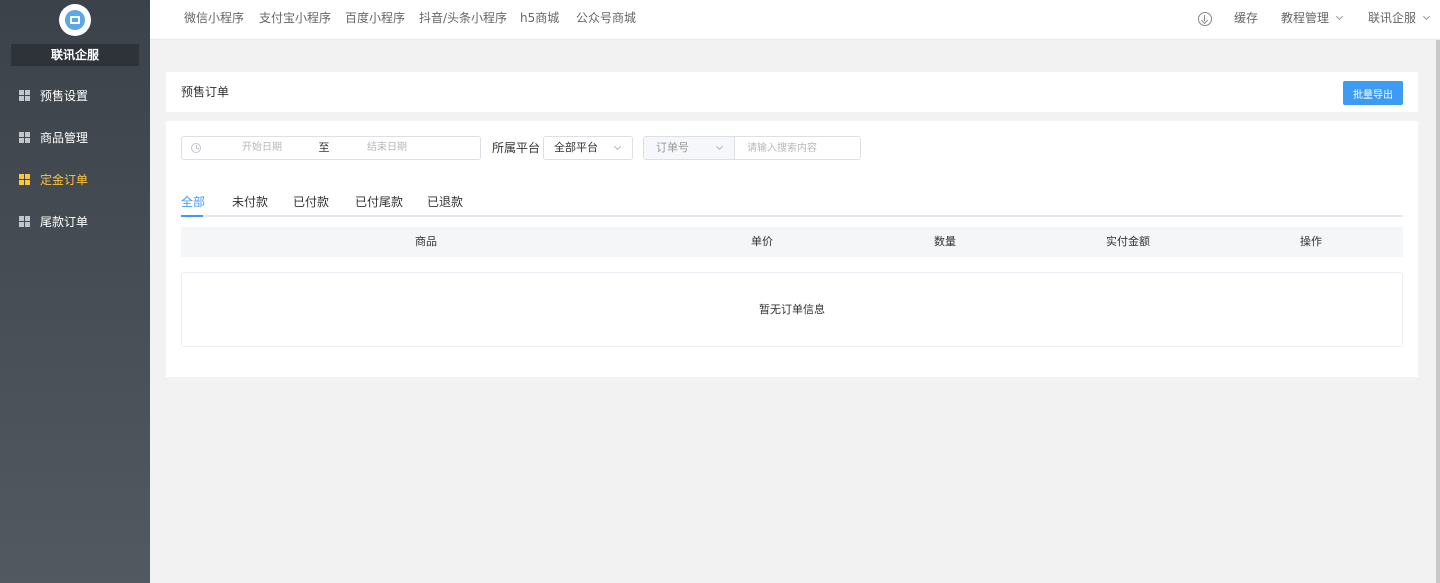 This screenshot has height=583, width=1440. What do you see at coordinates (193, 202) in the screenshot?
I see `tab-all: 全部` at bounding box center [193, 202].